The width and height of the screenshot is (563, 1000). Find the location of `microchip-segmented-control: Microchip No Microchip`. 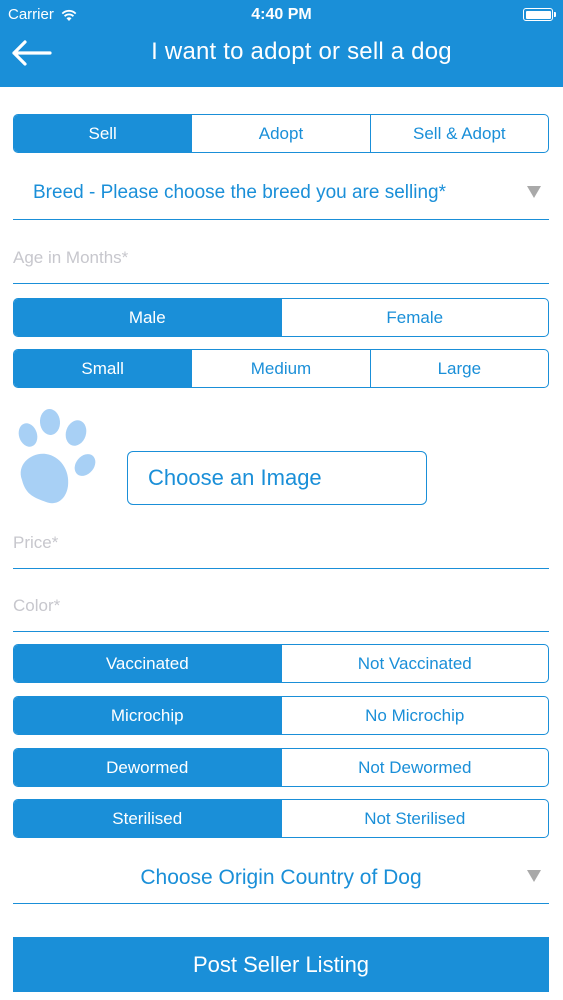

microchip-segmented-control: Microchip No Microchip is located at coordinates (281, 715).